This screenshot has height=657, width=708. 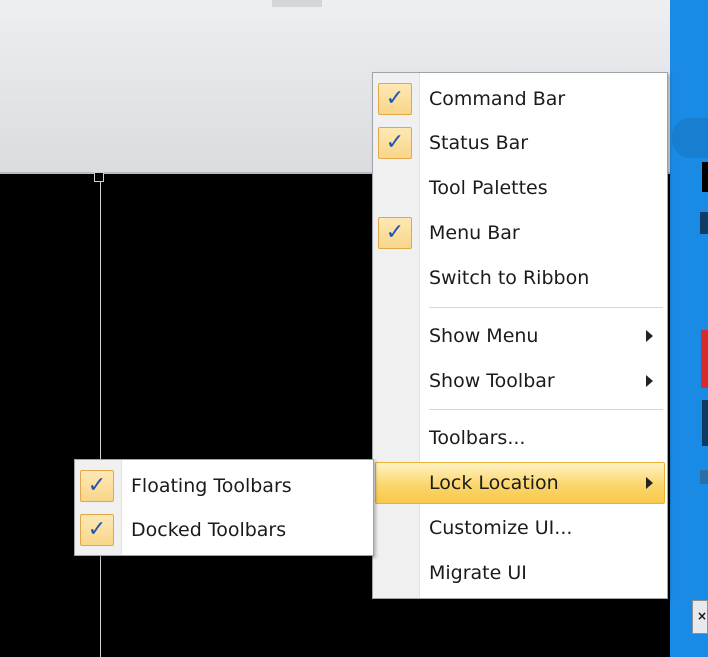 I want to click on menu-item-label: Migrate UI, so click(x=478, y=573).